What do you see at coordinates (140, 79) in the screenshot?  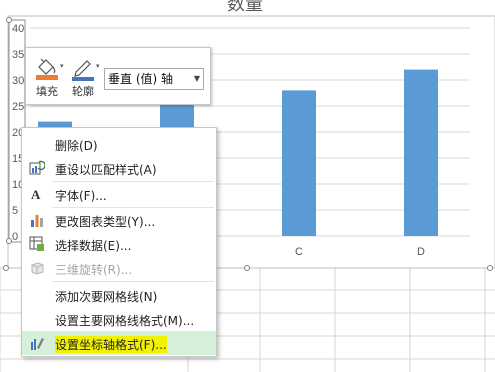 I see `chart-element-value: 垂直 (值) 轴` at bounding box center [140, 79].